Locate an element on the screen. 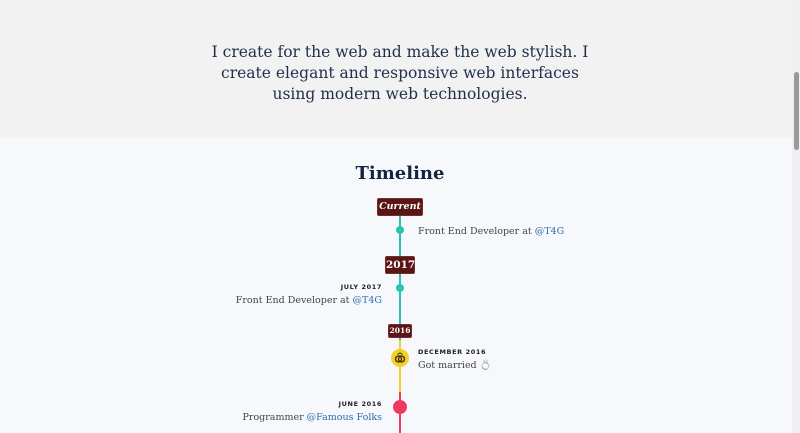 The image size is (800, 433). timeline-tag-current: Current is located at coordinates (400, 207).